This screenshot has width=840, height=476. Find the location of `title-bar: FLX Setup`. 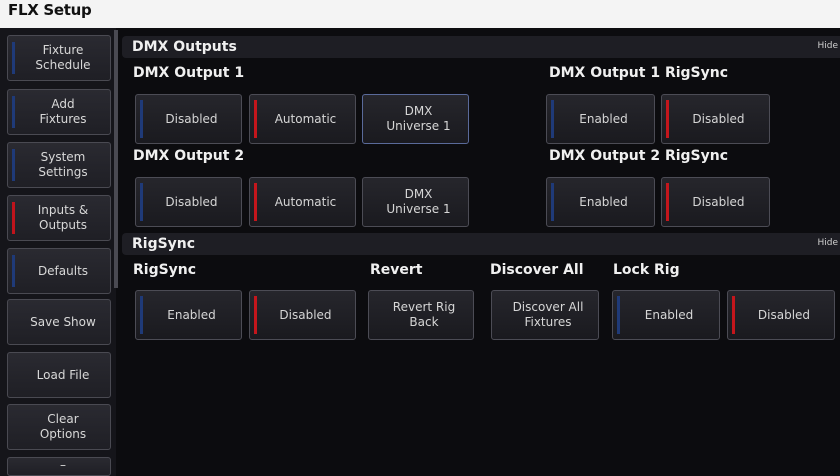

title-bar: FLX Setup is located at coordinates (420, 14).